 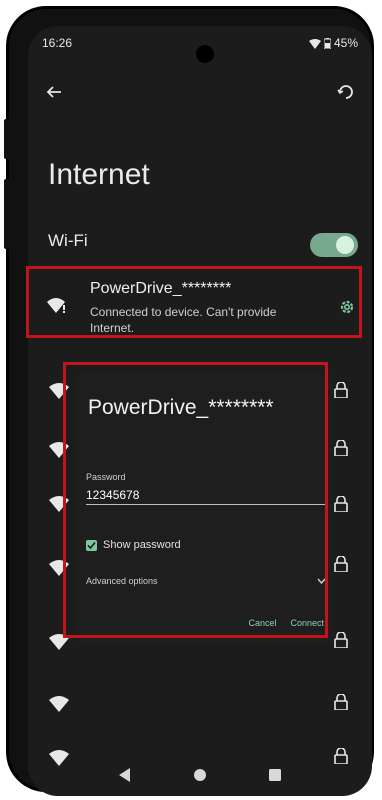 What do you see at coordinates (334, 245) in the screenshot?
I see `wifi-toggle` at bounding box center [334, 245].